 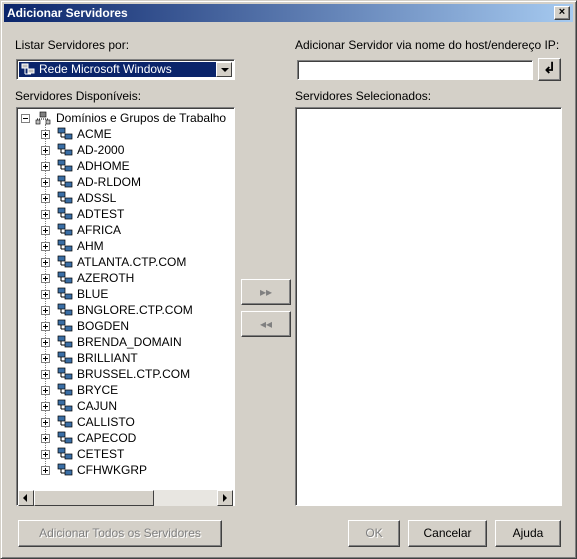 I want to click on tree-item-label: BRUSSEL.CTP.COM, so click(x=134, y=374).